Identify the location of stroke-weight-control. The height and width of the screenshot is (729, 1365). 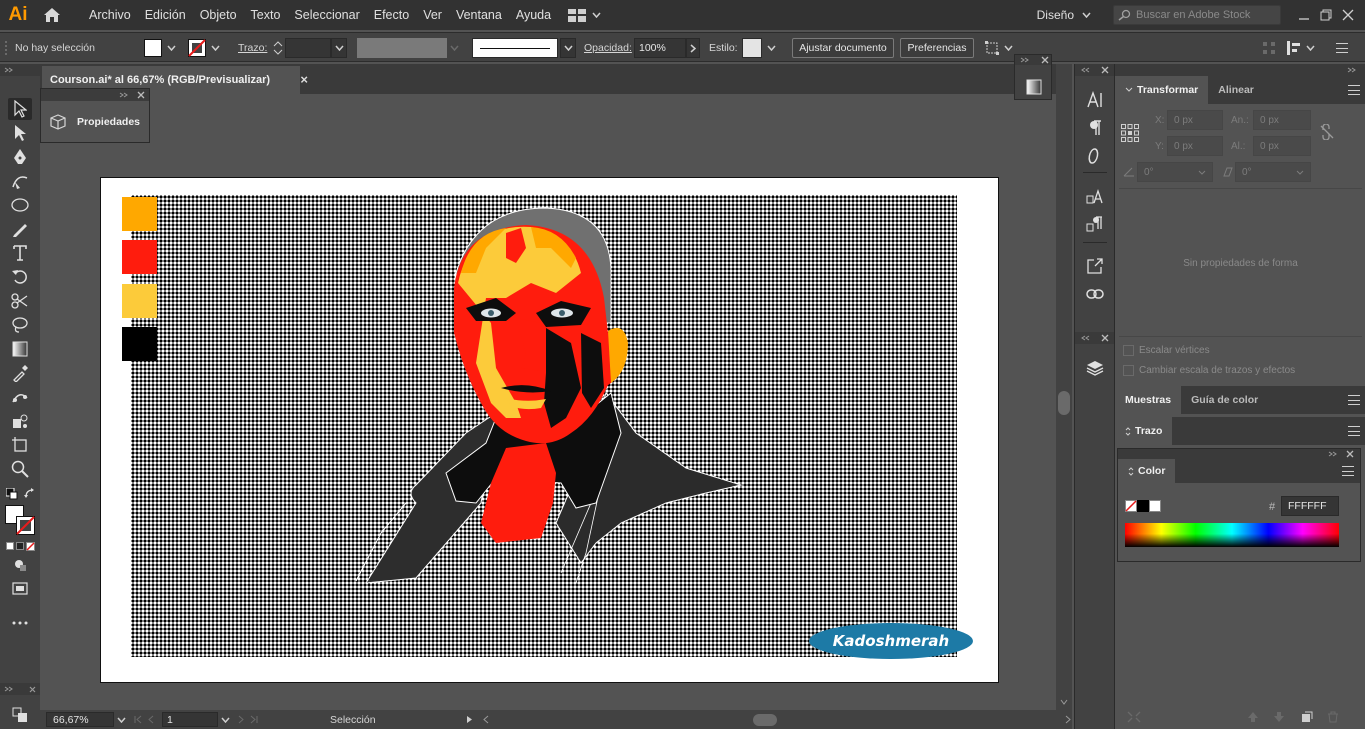
(309, 48).